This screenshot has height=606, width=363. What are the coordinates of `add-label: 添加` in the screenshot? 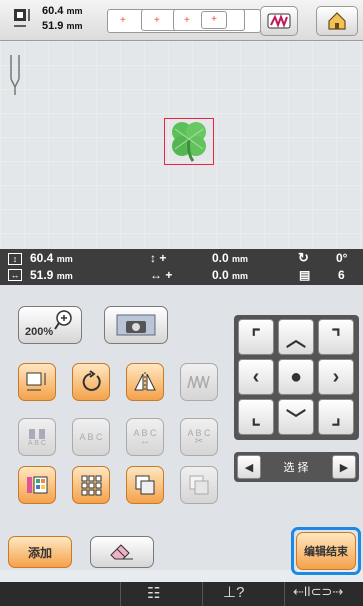 It's located at (39, 552).